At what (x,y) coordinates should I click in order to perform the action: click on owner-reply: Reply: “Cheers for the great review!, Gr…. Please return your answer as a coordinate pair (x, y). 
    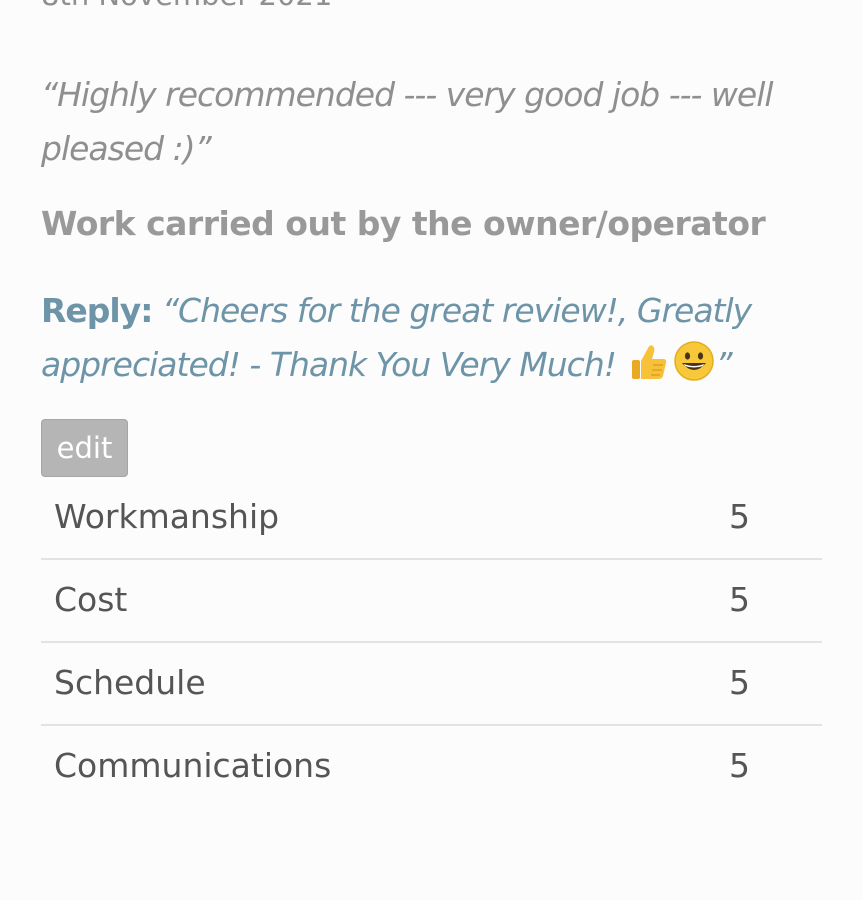
    Looking at the image, I should click on (436, 341).